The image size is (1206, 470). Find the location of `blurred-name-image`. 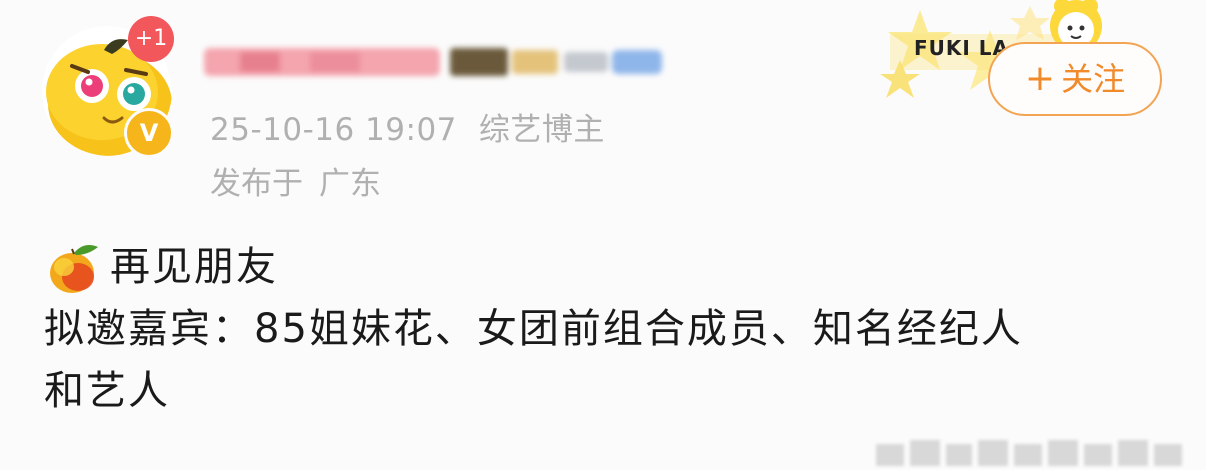

blurred-name-image is located at coordinates (433, 62).